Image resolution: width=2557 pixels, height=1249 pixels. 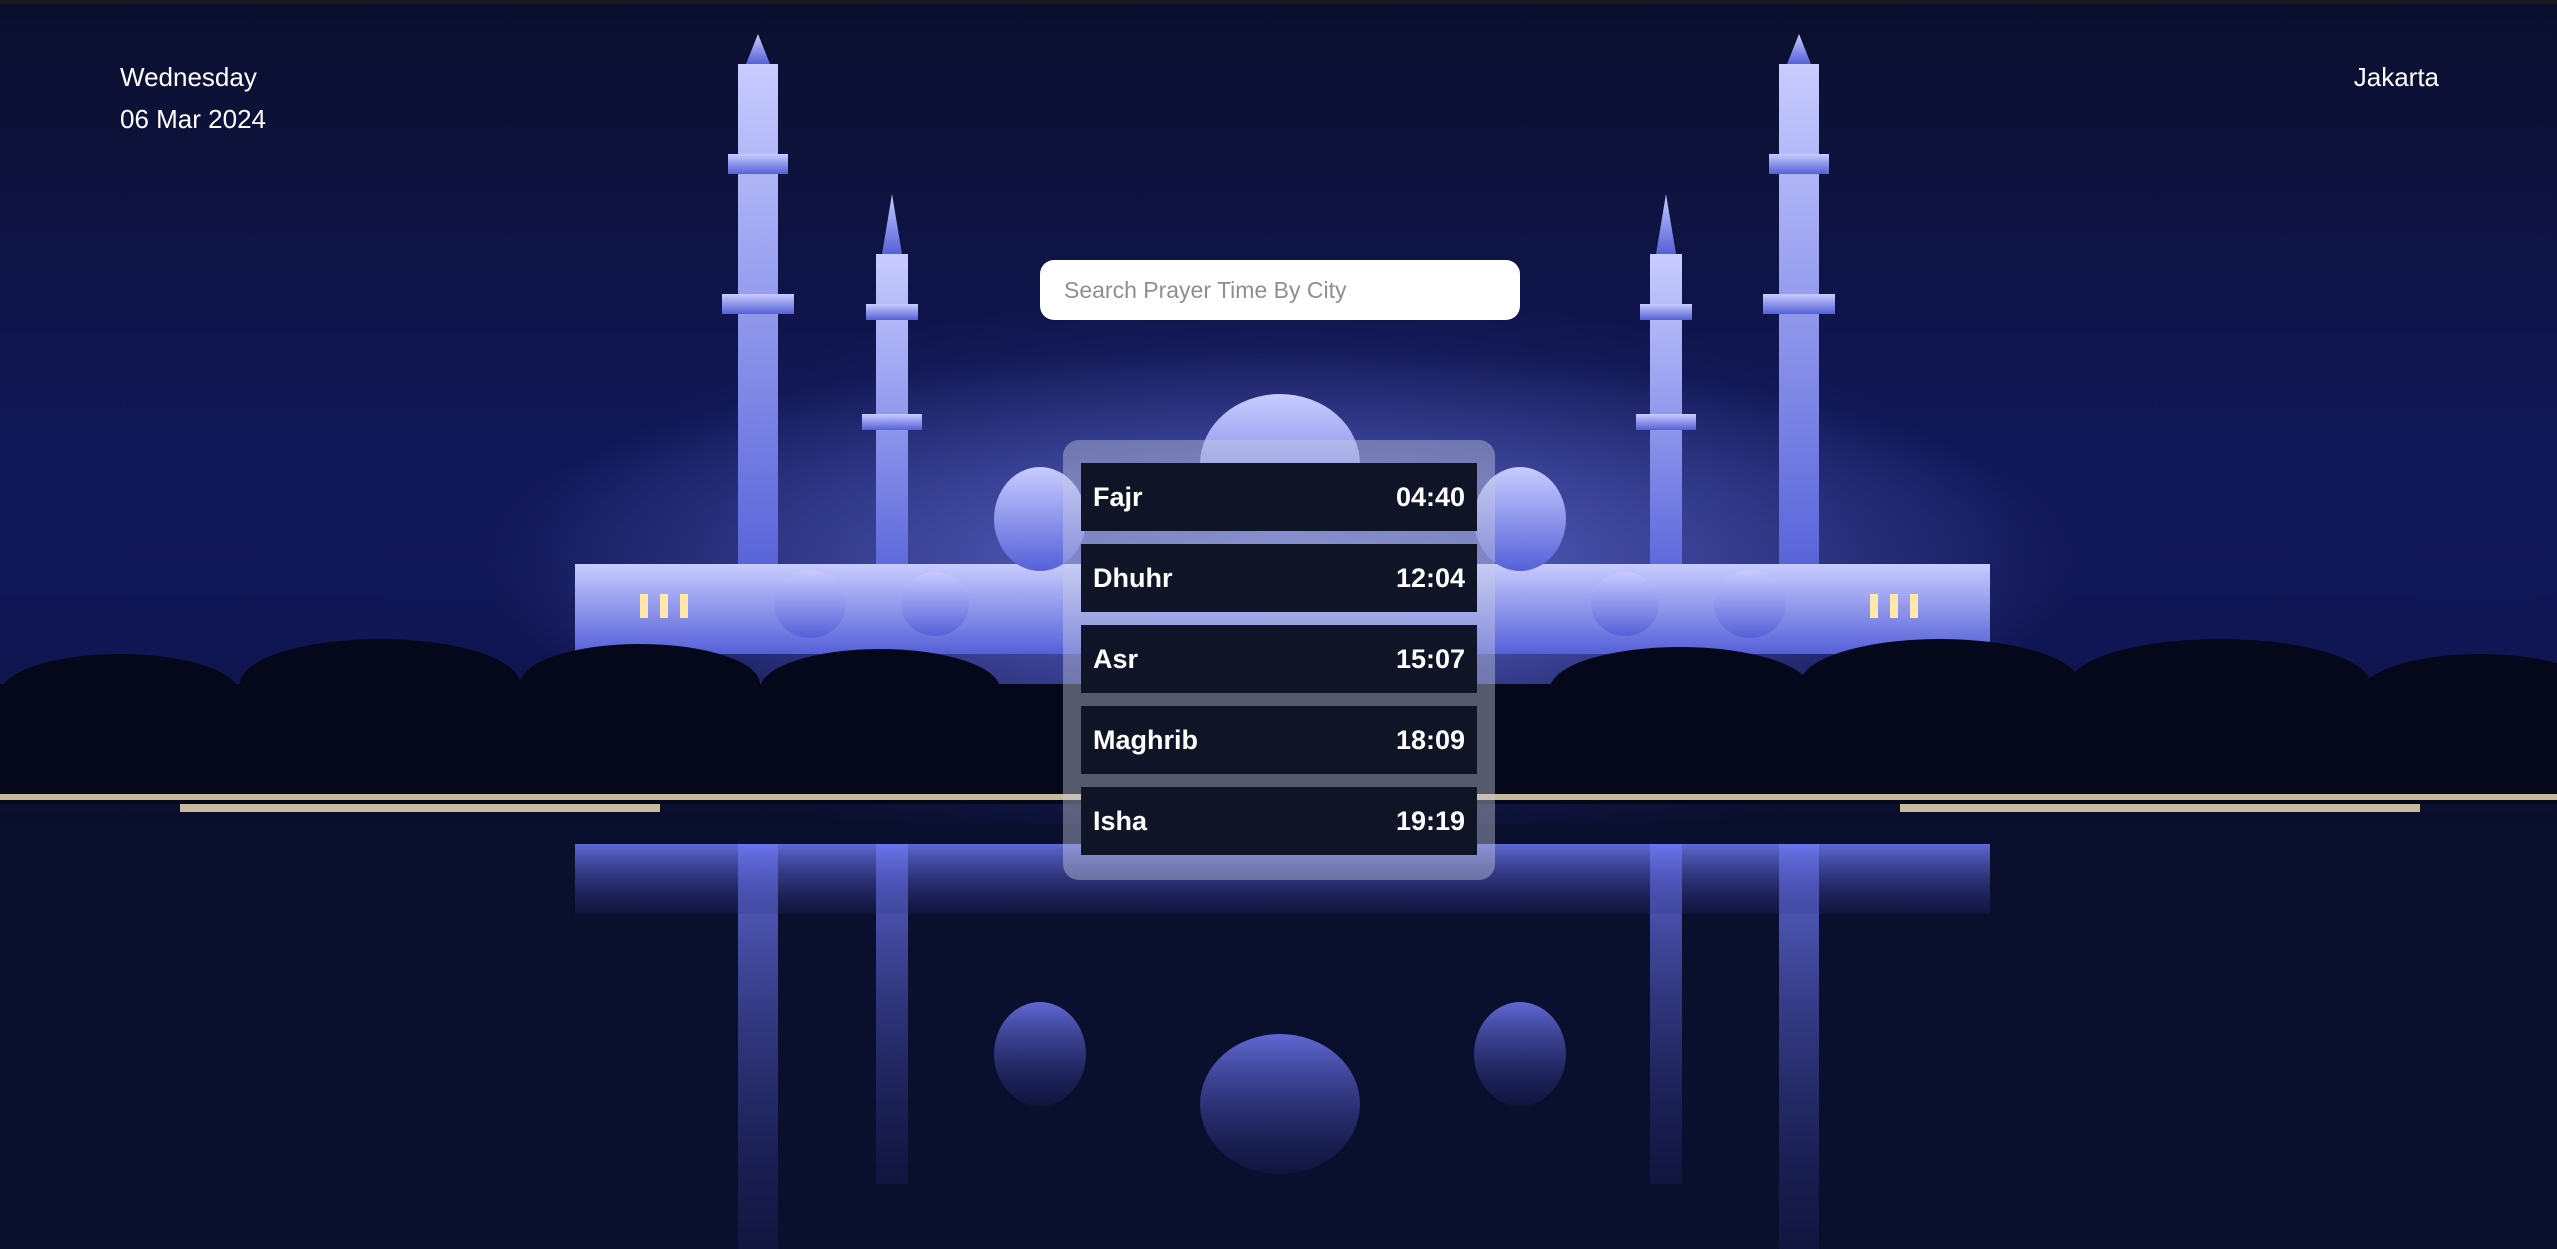 I want to click on prayer-name: Maghrib, so click(x=1145, y=739).